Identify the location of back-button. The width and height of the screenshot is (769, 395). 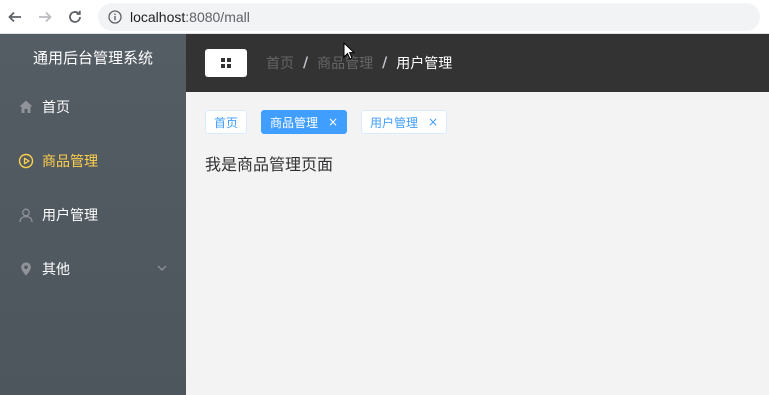
(15, 17).